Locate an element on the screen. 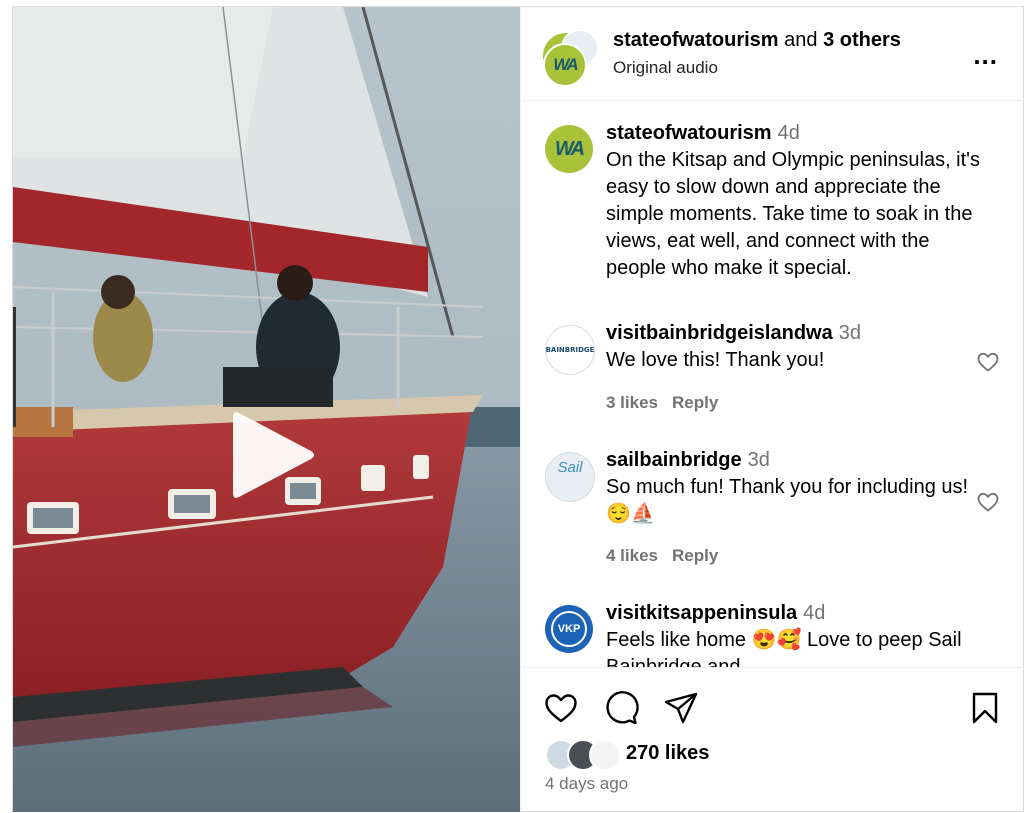  play-button is located at coordinates (273, 455).